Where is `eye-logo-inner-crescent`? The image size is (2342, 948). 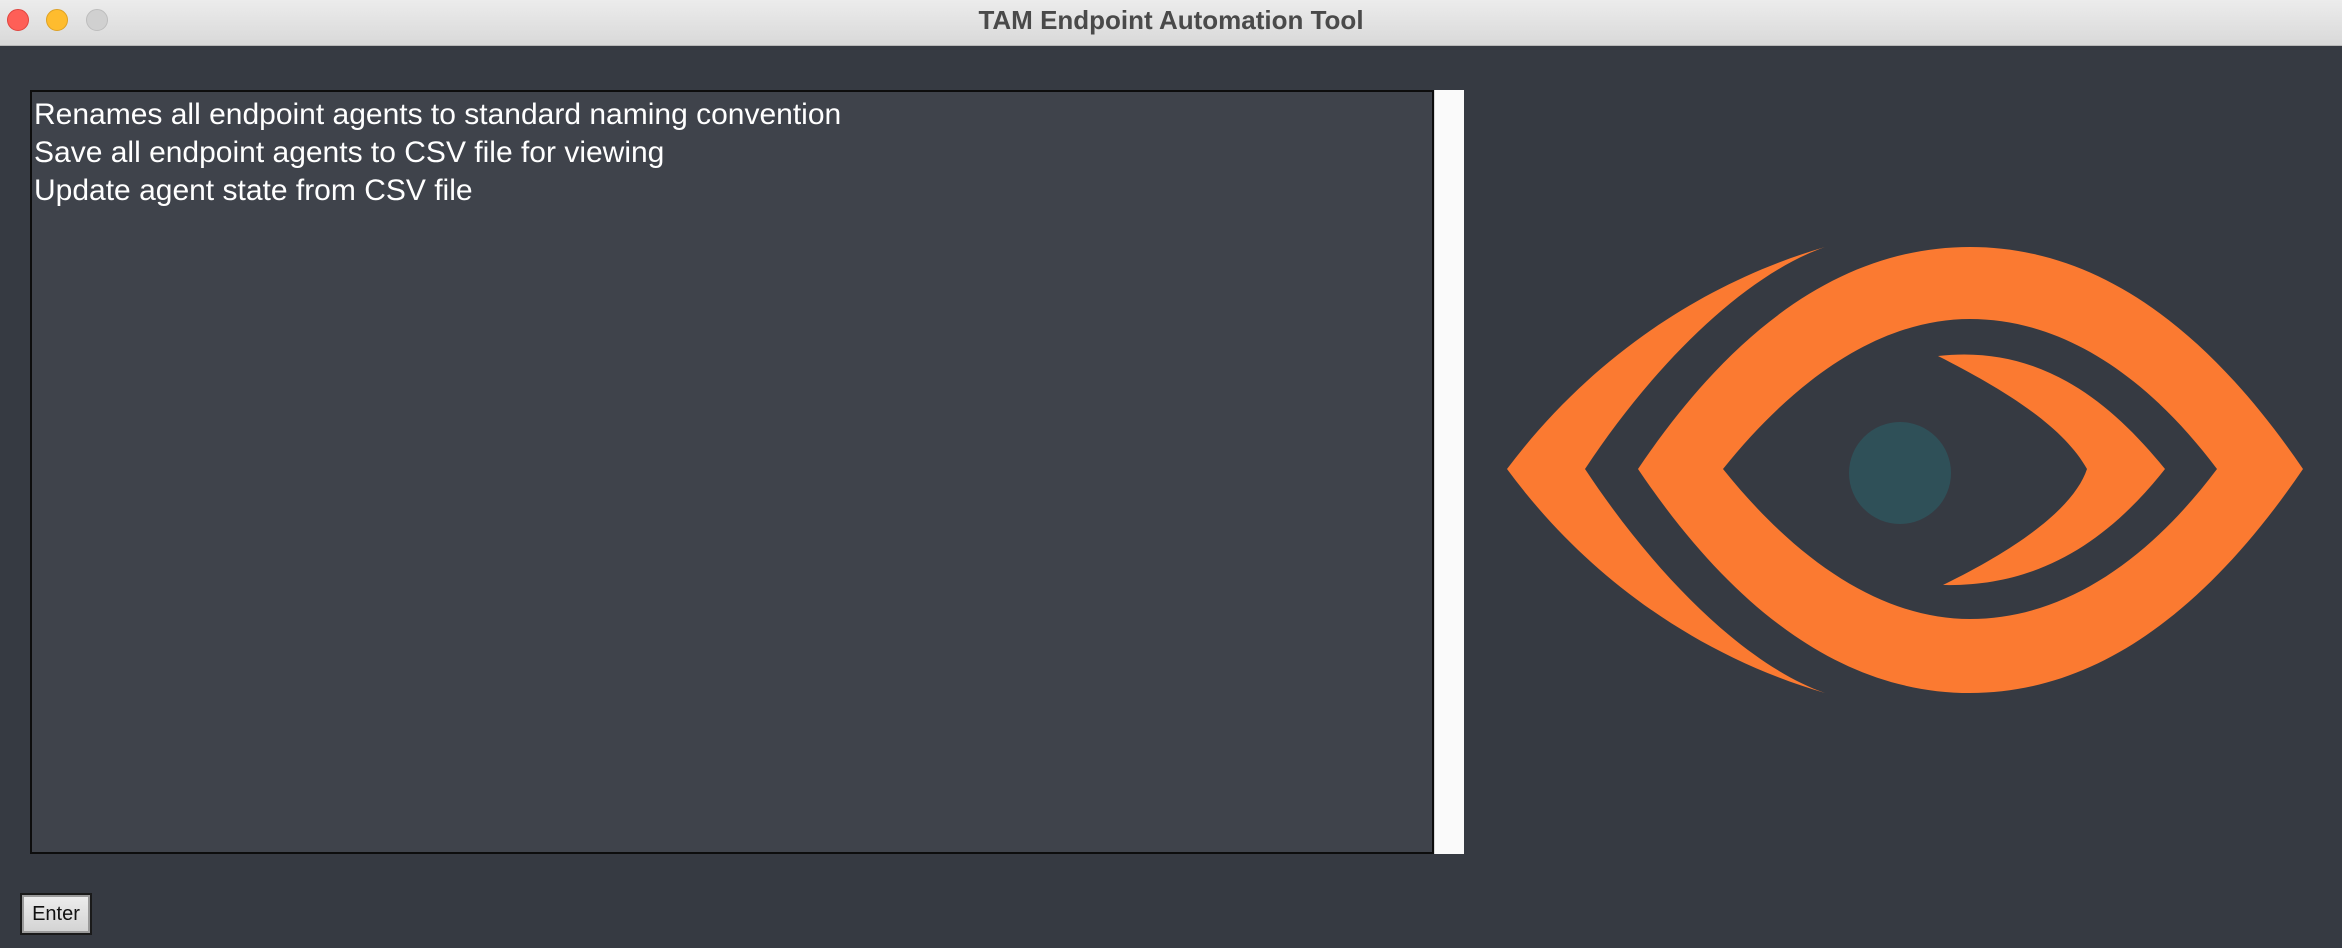
eye-logo-inner-crescent is located at coordinates (2051, 470).